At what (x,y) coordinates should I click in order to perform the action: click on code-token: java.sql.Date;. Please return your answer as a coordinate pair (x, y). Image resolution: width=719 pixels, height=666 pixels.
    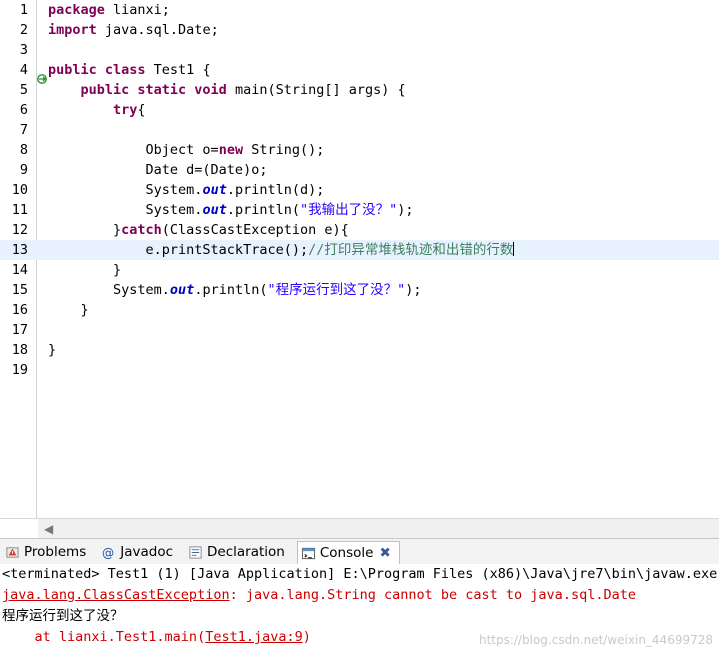
    Looking at the image, I should click on (161, 30).